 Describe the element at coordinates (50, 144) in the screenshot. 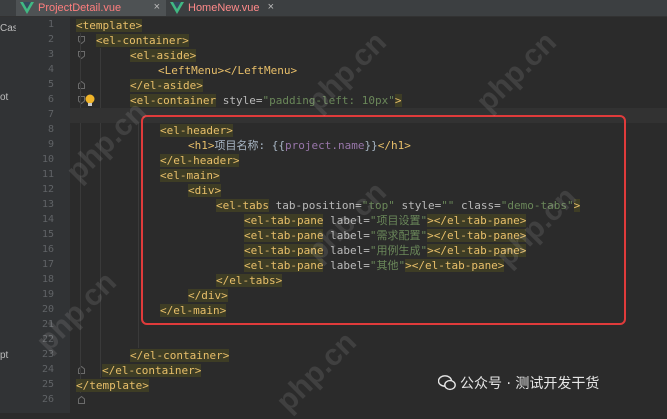

I see `line-number: 9` at that location.